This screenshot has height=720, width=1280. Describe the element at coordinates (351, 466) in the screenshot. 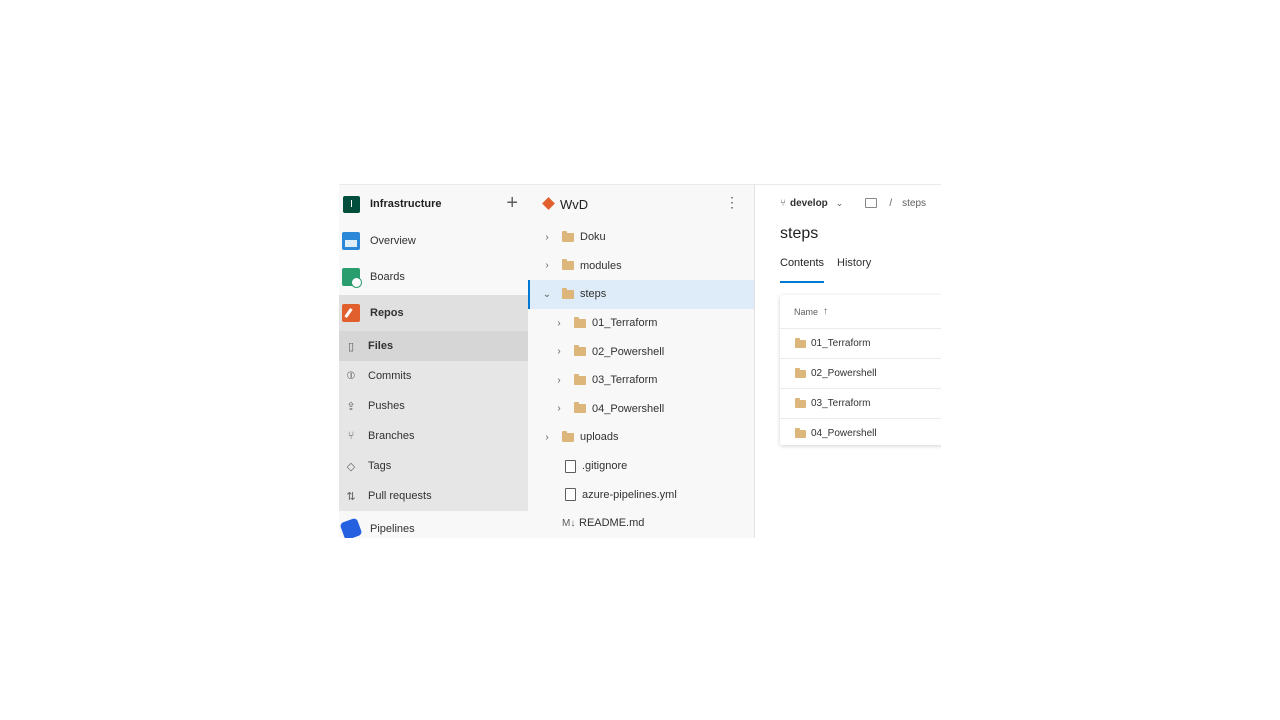

I see `tag-icon: ◇` at that location.